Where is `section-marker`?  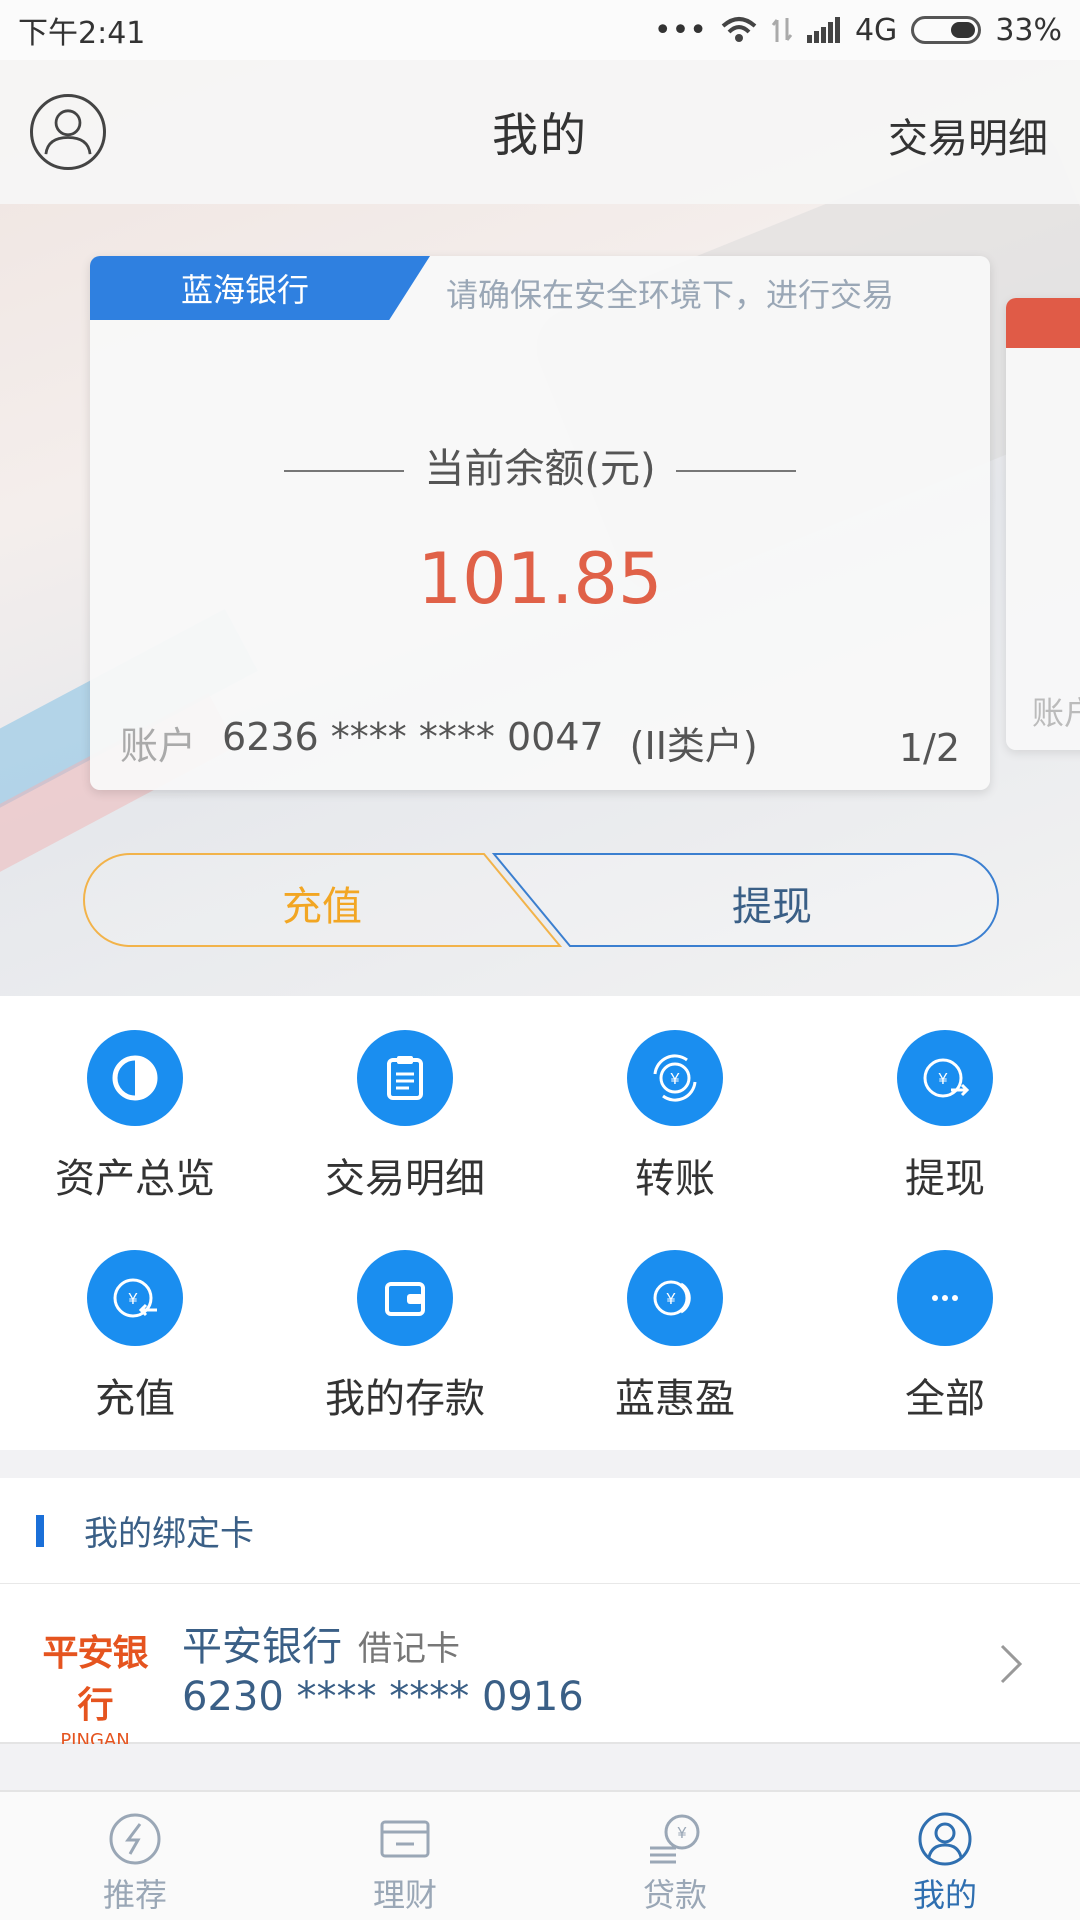
section-marker is located at coordinates (40, 1530).